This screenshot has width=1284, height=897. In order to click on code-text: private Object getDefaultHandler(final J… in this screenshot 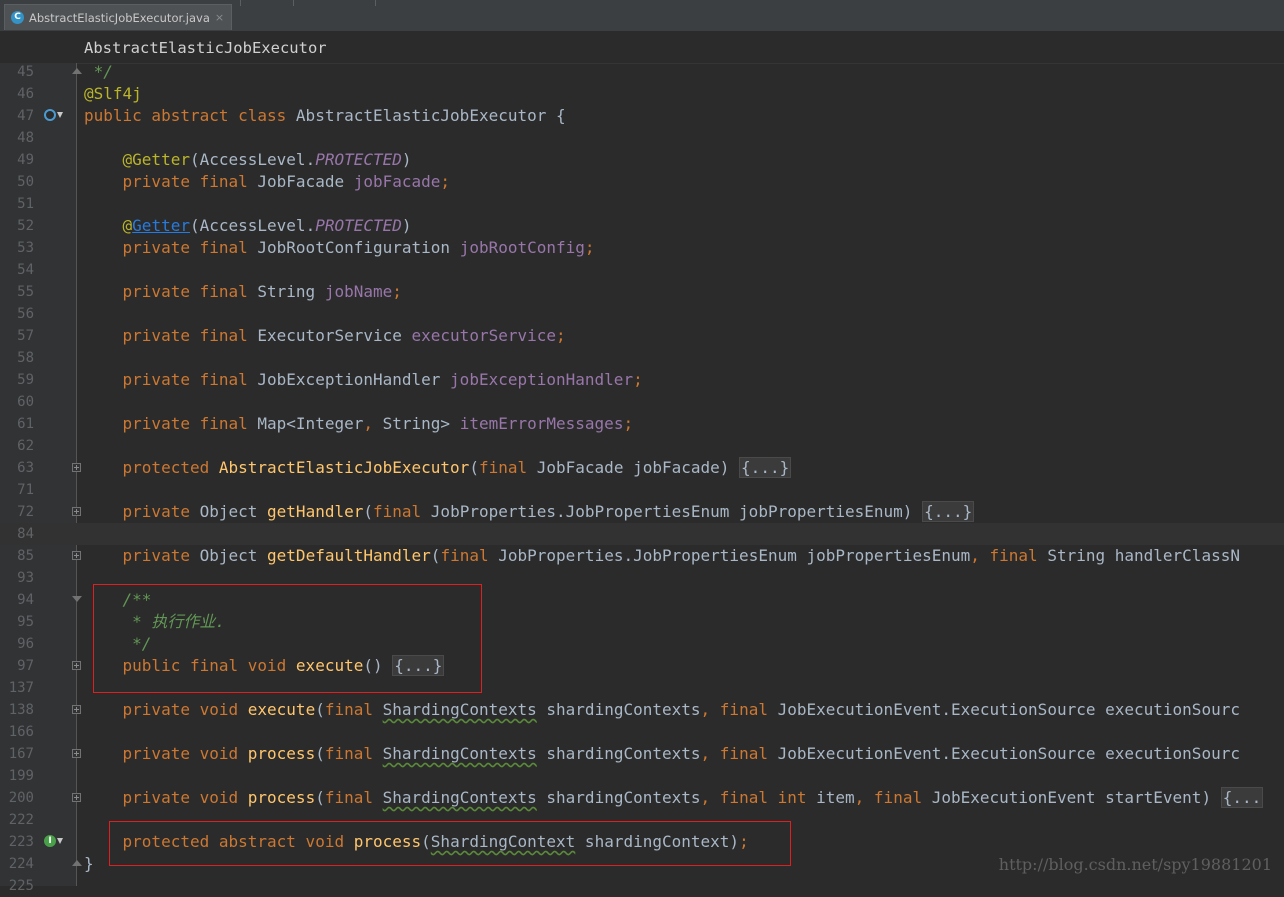, I will do `click(662, 556)`.